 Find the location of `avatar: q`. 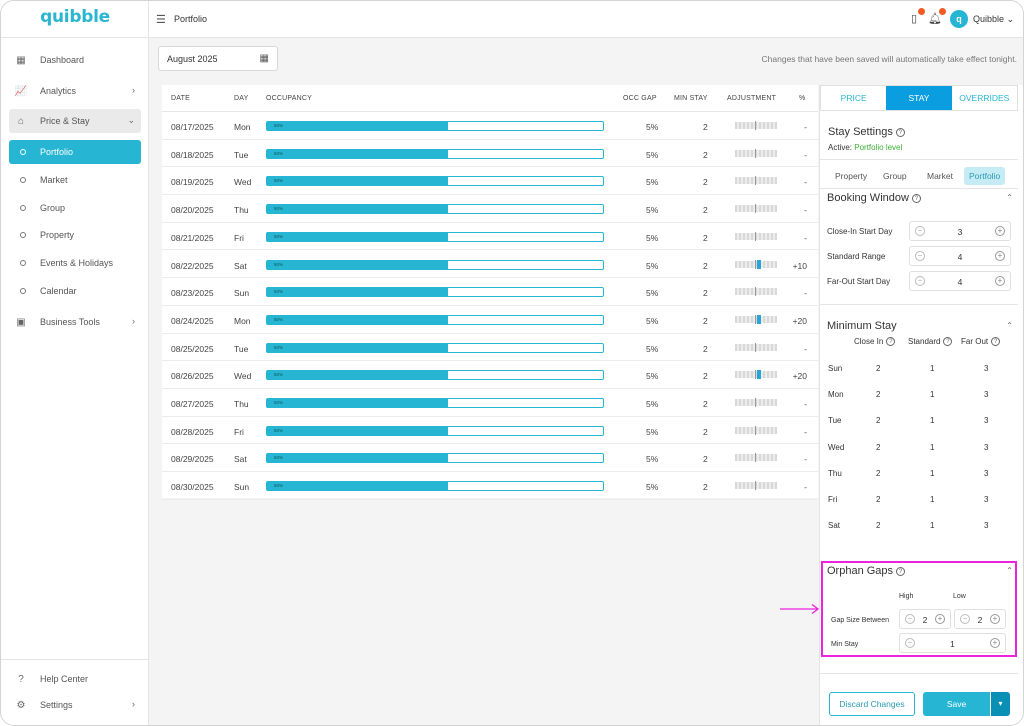

avatar: q is located at coordinates (959, 19).